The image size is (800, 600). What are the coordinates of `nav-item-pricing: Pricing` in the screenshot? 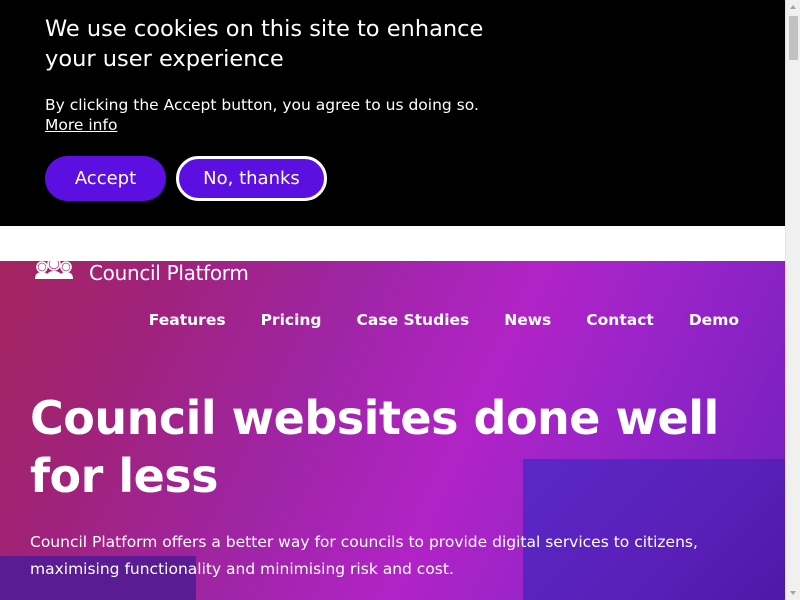 It's located at (291, 320).